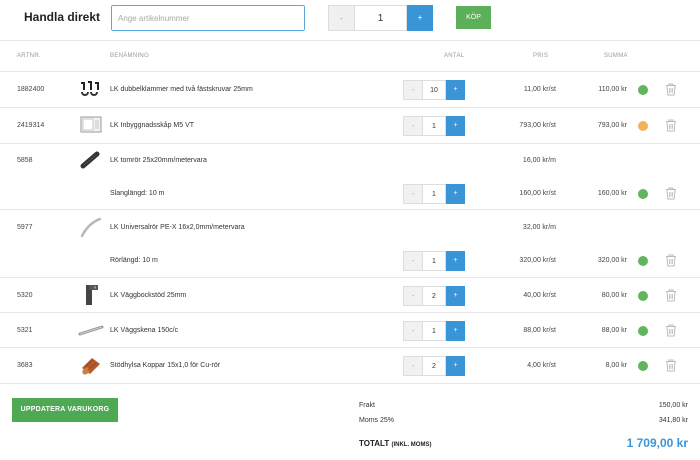 This screenshot has height=460, width=700. What do you see at coordinates (612, 125) in the screenshot?
I see `row-sum: 793,00 kr` at bounding box center [612, 125].